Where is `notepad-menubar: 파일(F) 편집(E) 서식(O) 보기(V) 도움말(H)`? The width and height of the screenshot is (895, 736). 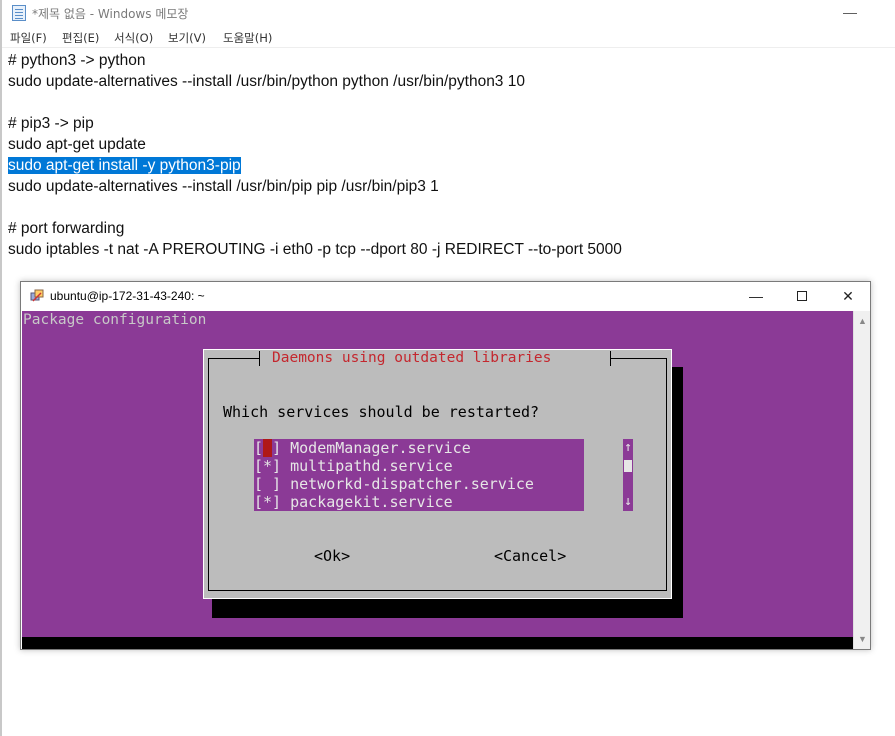 notepad-menubar: 파일(F) 편집(E) 서식(O) 보기(V) 도움말(H) is located at coordinates (448, 37).